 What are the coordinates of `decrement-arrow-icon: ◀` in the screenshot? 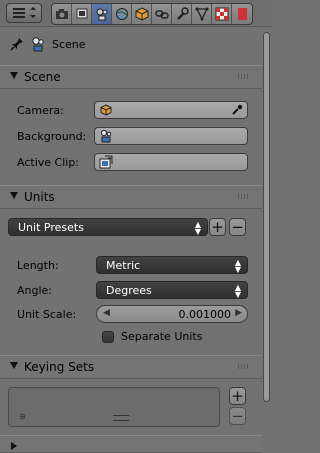 It's located at (106, 313).